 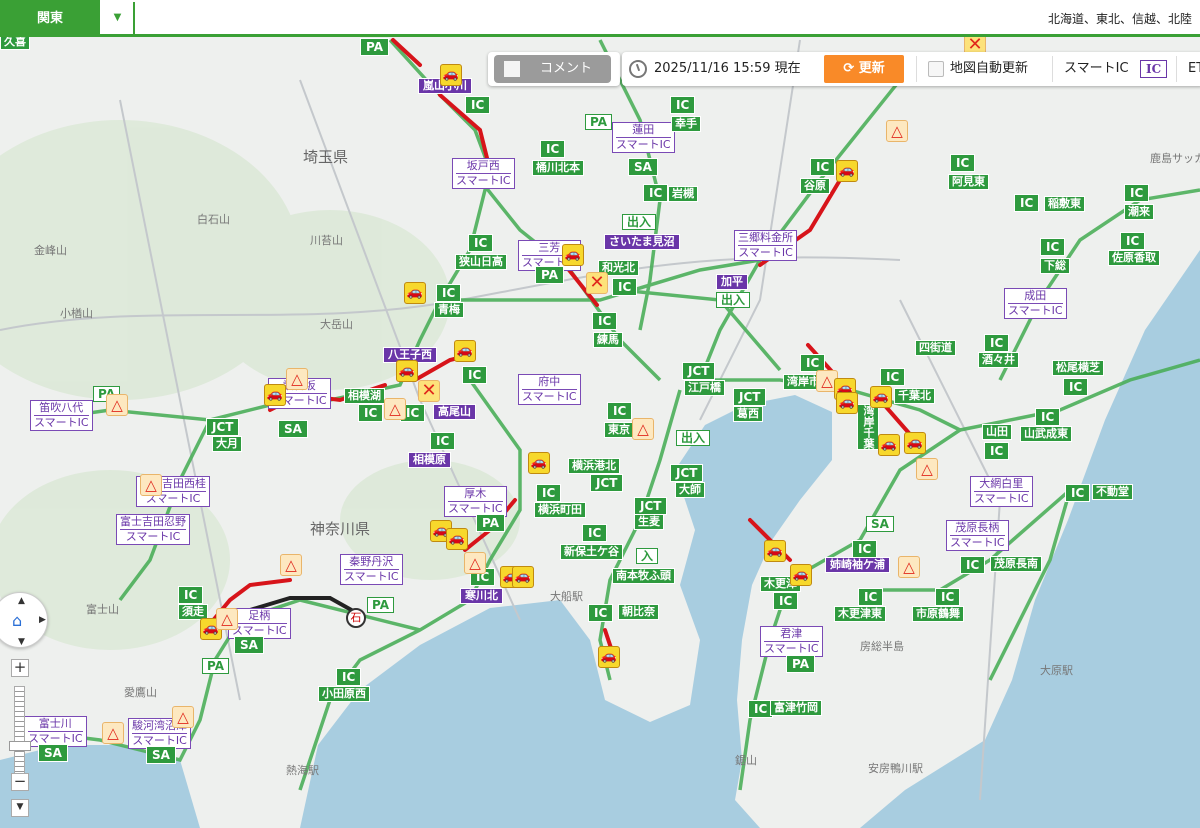 I want to click on smart-ic-marker: 笛吹八代 スマートIC, so click(x=61, y=415).